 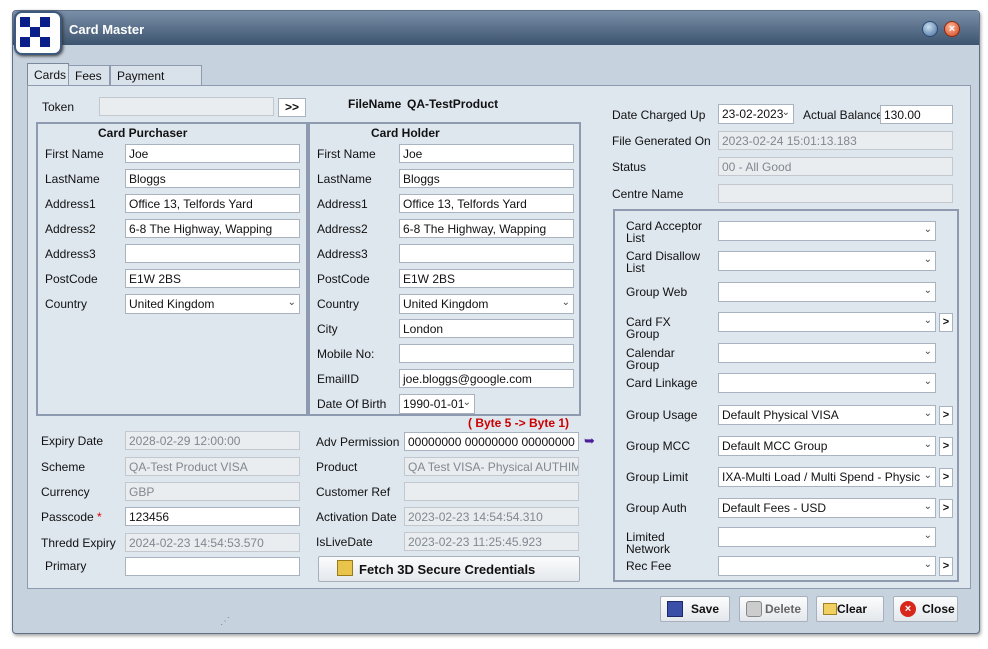 I want to click on purchaser-address3-label: Address3, so click(x=70, y=254).